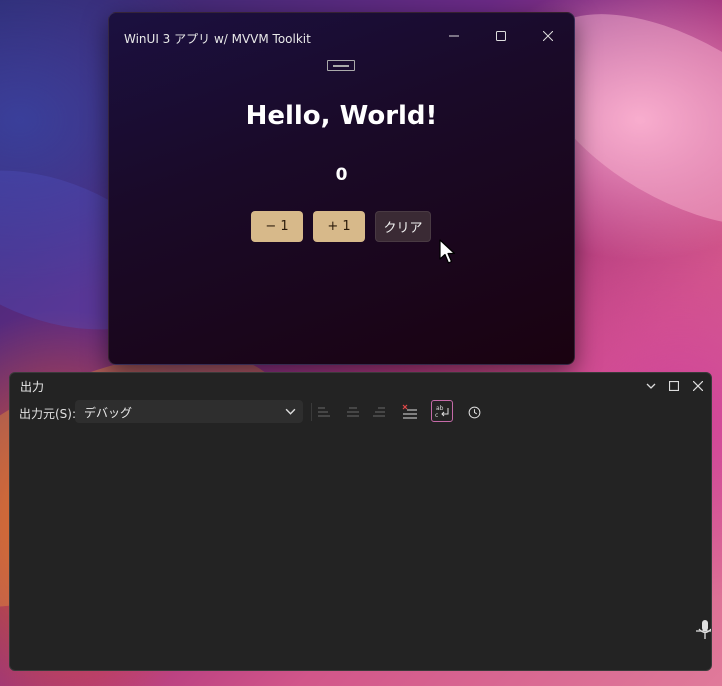  I want to click on svg-text: ab, so click(440, 408).